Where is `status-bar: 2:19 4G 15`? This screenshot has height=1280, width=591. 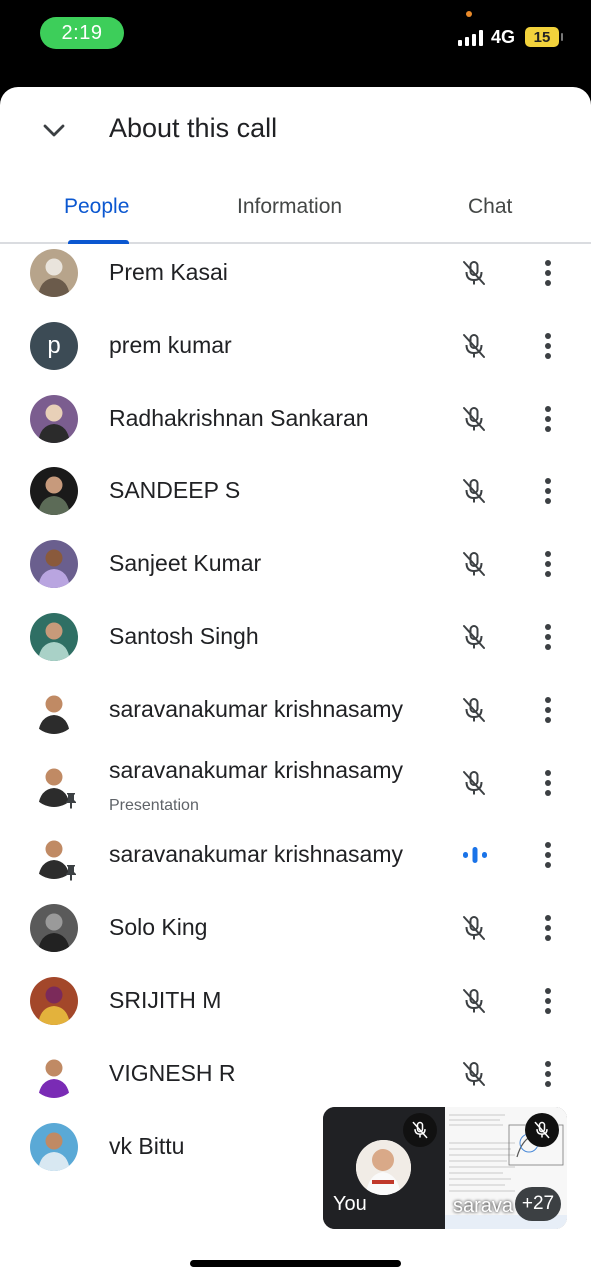
status-bar: 2:19 4G 15 is located at coordinates (295, 44).